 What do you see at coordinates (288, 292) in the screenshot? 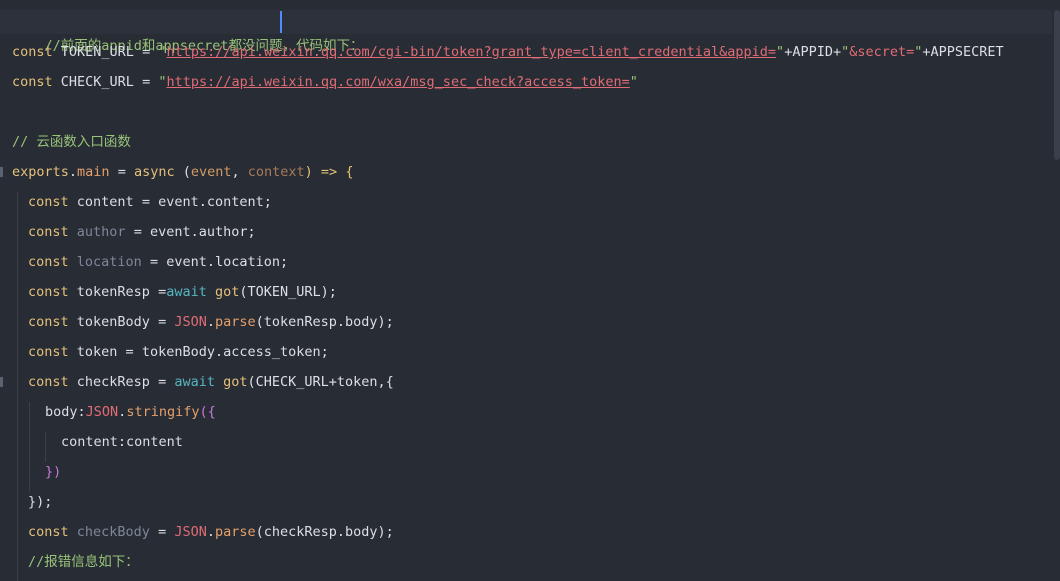
I see `code-token: (TOKEN_URL);` at bounding box center [288, 292].